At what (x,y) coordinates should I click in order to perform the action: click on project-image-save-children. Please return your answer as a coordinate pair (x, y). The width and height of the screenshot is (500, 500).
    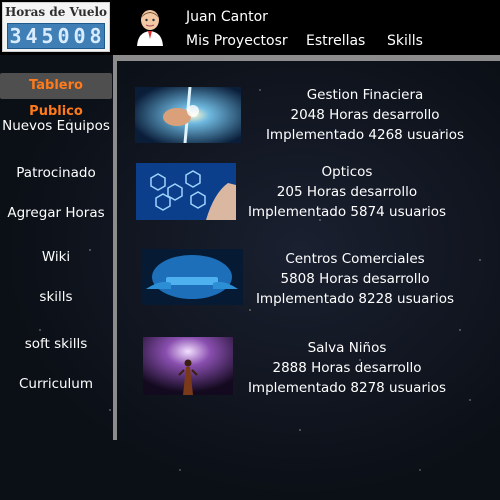
    Looking at the image, I should click on (188, 366).